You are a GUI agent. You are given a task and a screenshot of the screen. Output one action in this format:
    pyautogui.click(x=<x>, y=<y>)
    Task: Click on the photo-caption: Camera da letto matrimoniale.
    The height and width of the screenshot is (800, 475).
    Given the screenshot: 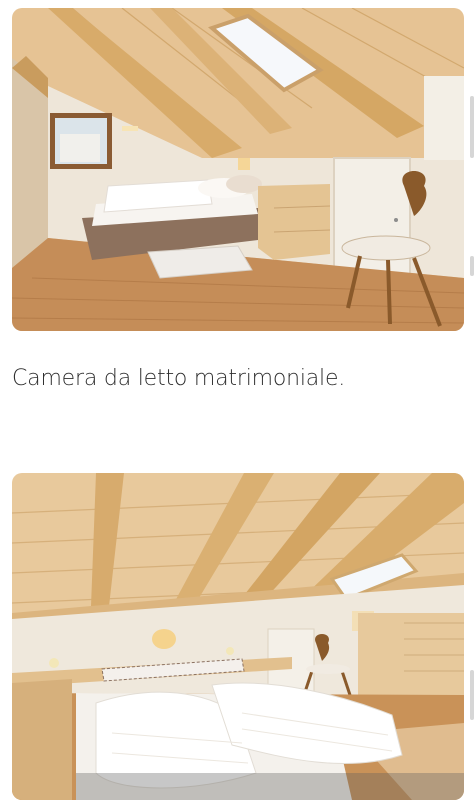 What is the action you would take?
    pyautogui.click(x=179, y=378)
    